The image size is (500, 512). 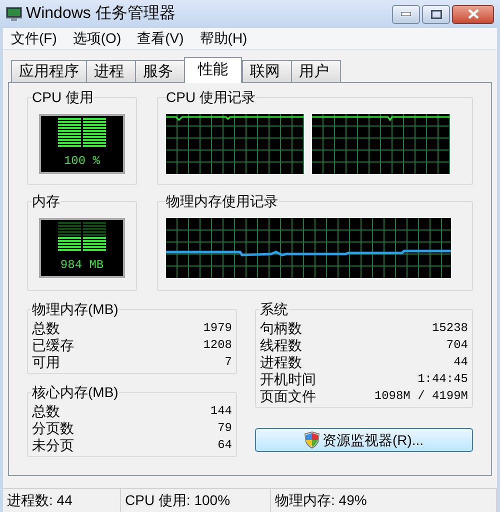 I want to click on maximize-icon, so click(x=436, y=14).